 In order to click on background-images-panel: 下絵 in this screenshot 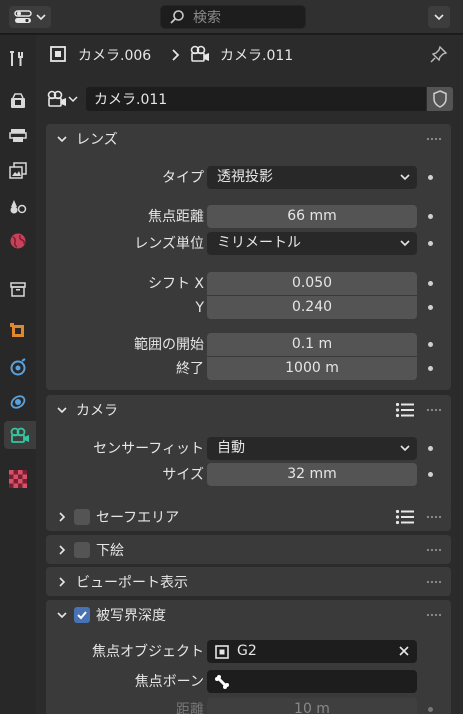, I will do `click(248, 549)`.